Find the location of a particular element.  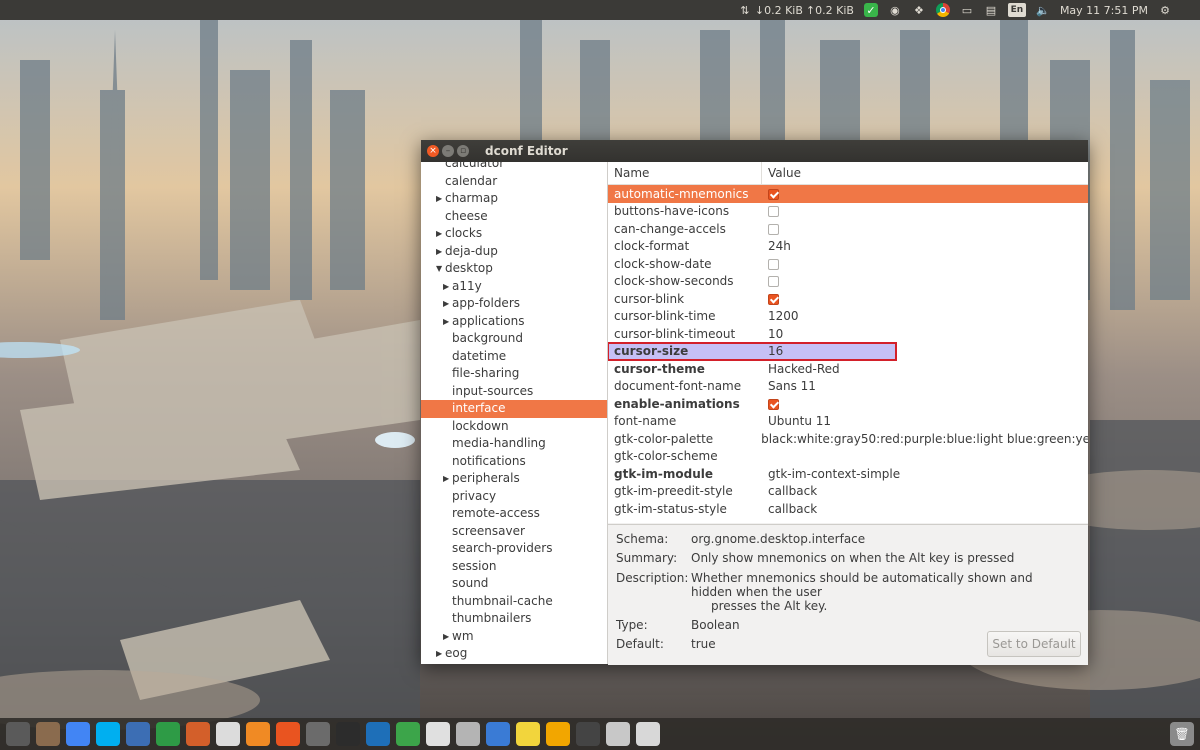

terminal-icon is located at coordinates (348, 734).